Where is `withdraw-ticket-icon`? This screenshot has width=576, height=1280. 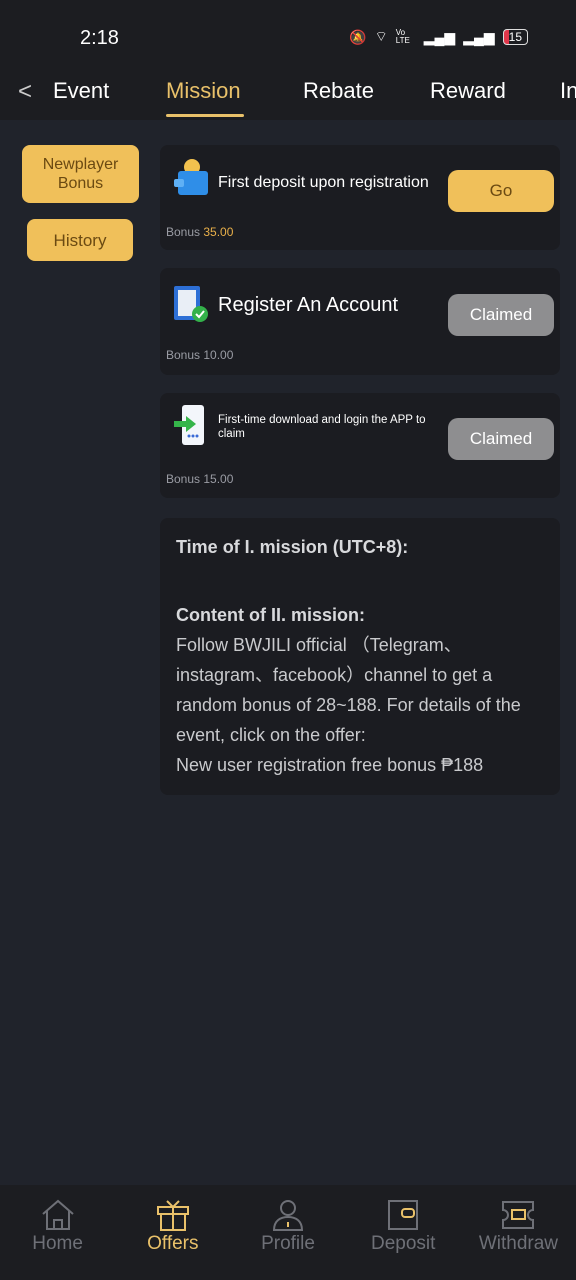 withdraw-ticket-icon is located at coordinates (518, 1215).